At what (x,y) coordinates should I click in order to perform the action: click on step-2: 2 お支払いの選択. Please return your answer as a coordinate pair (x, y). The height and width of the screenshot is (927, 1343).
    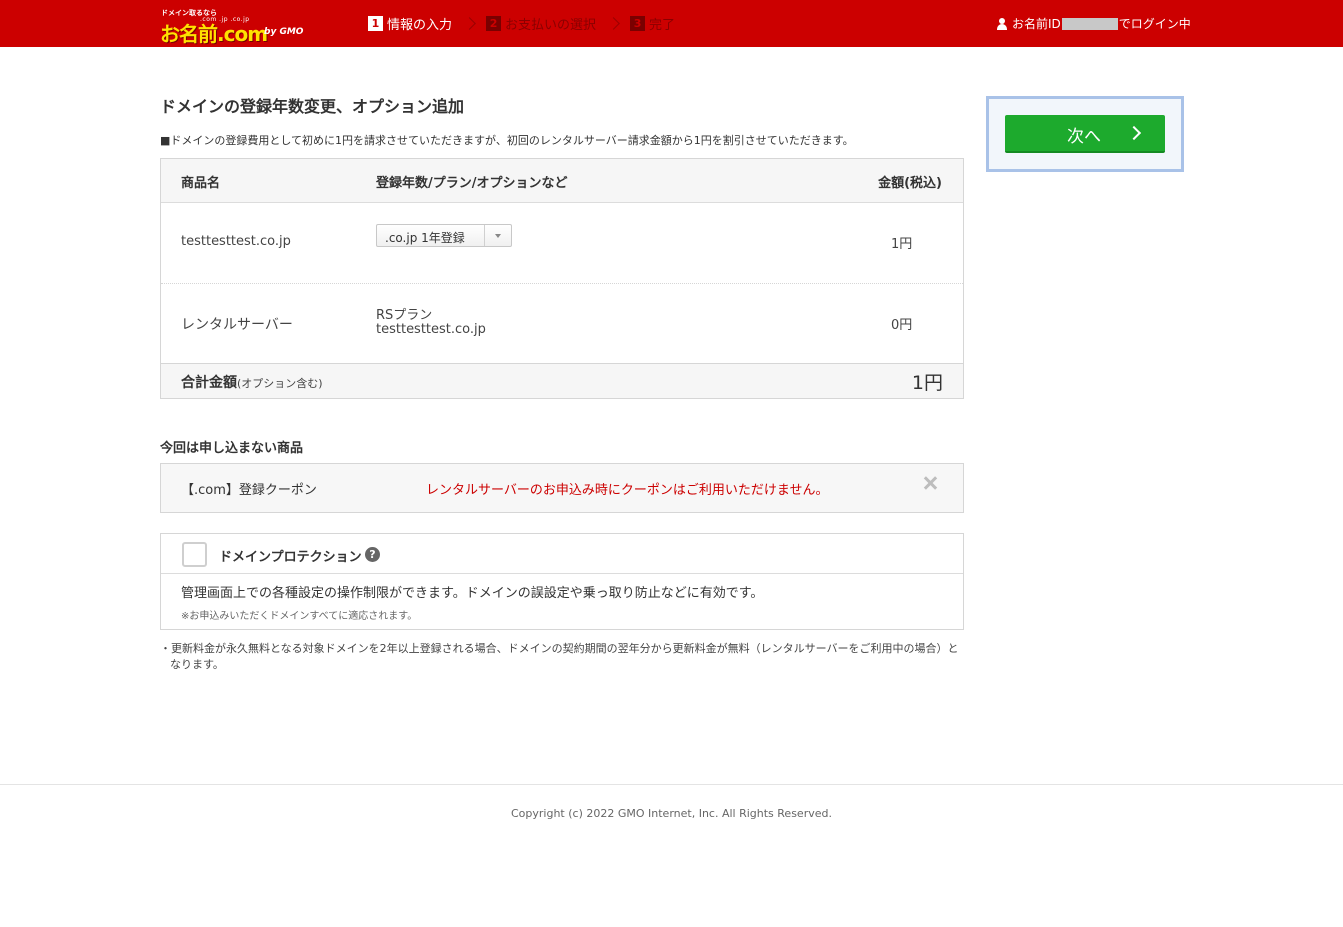
    Looking at the image, I should click on (541, 23).